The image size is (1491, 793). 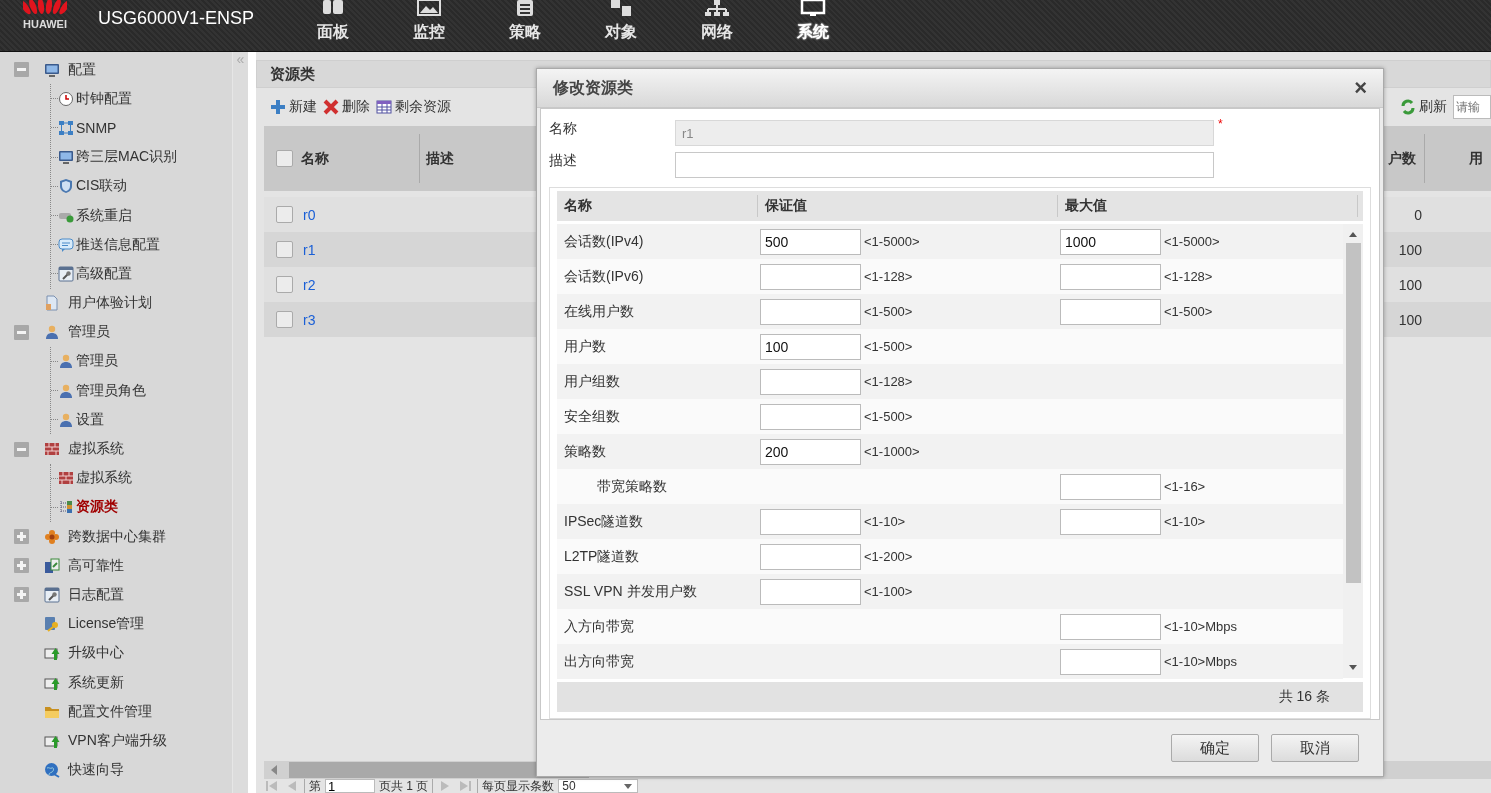 I want to click on nav-tab: 策略, so click(x=525, y=21).